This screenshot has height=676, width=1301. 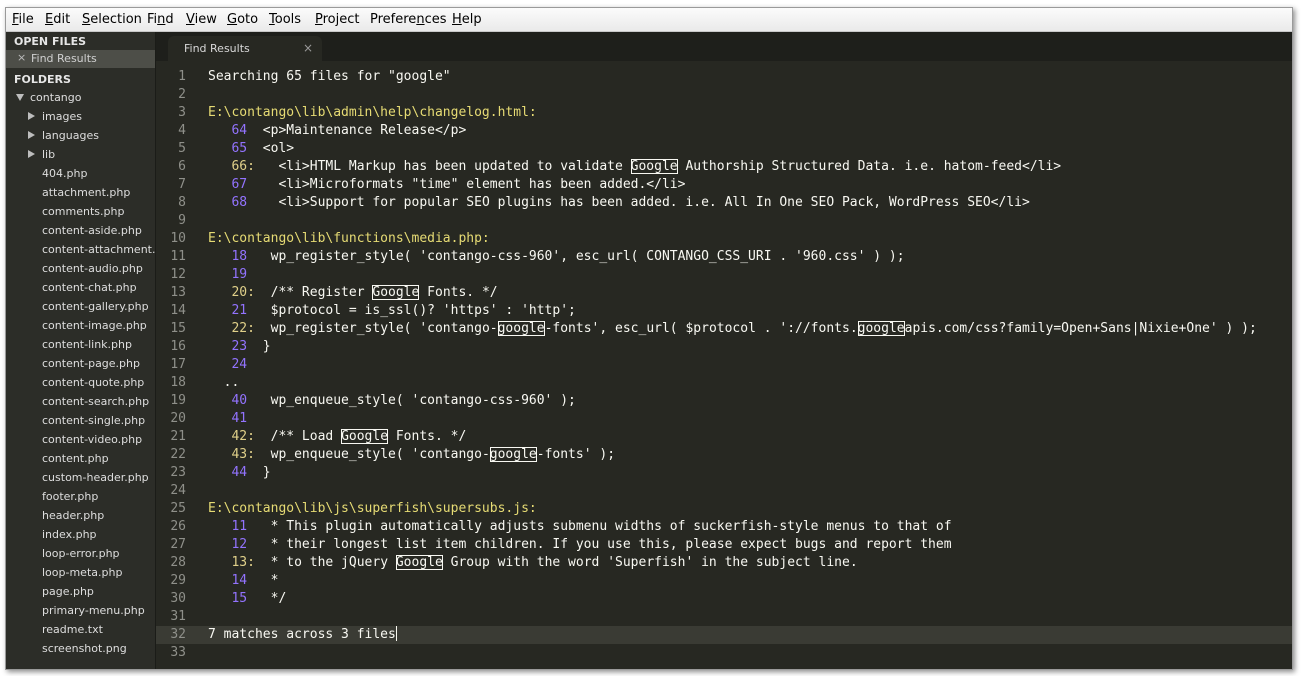 What do you see at coordinates (724, 437) in the screenshot?
I see `editor-line: 21 42: /** Load Google Fonts. */` at bounding box center [724, 437].